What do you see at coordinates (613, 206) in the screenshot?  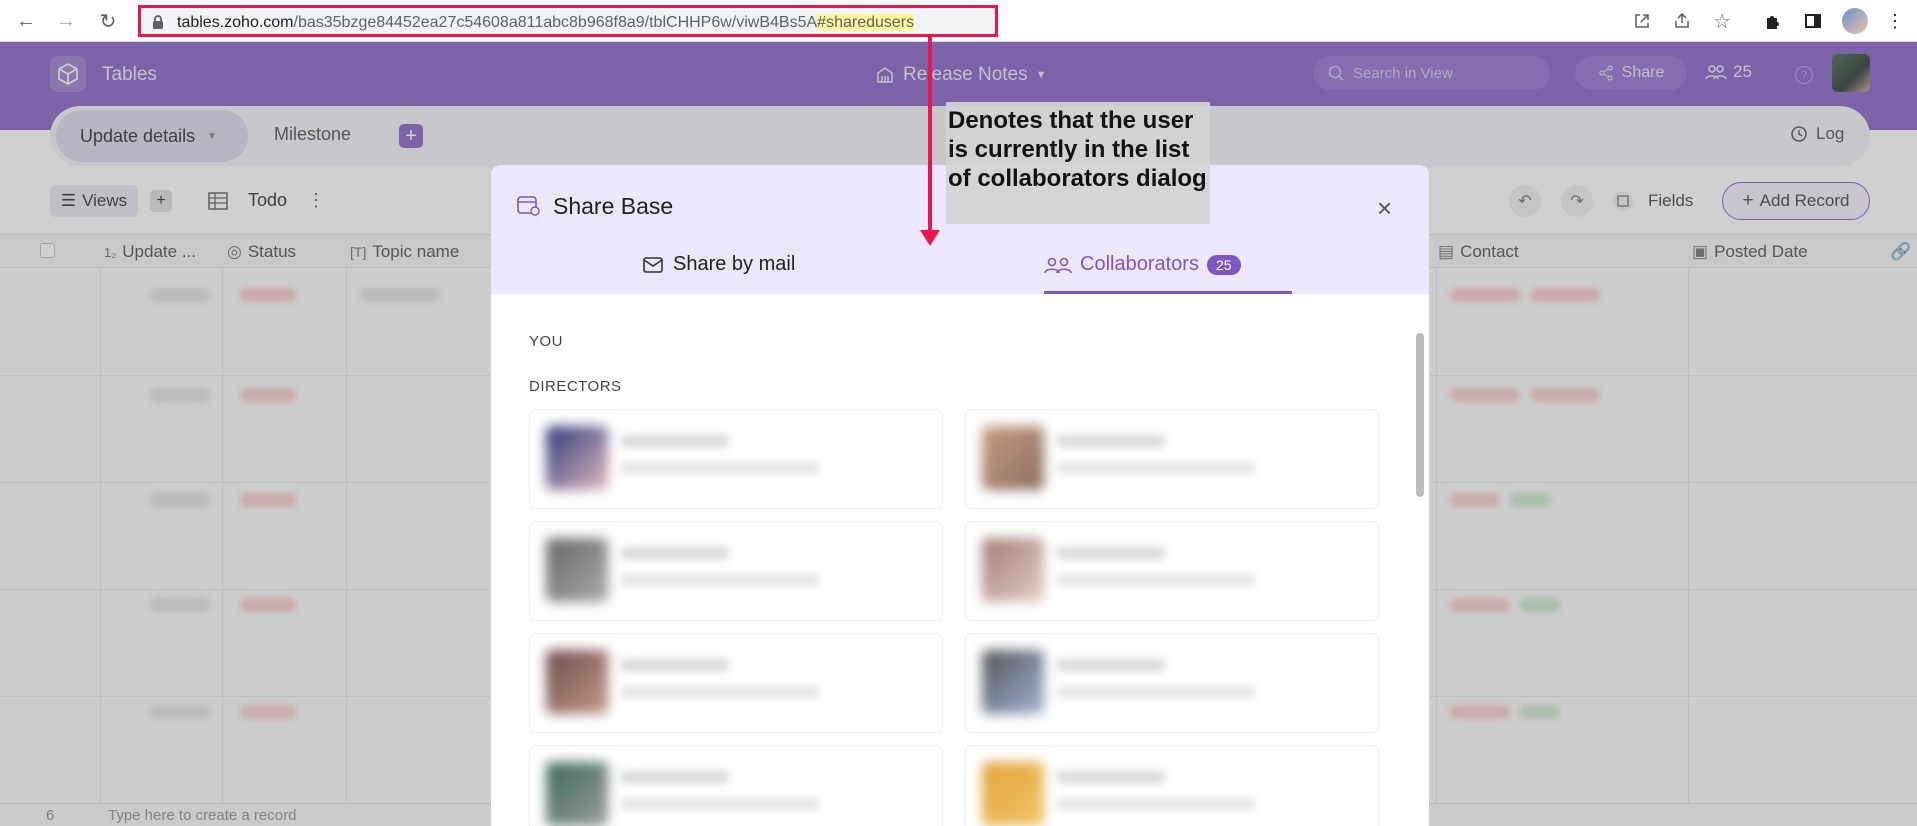 I see `dialog-title: Share Base` at bounding box center [613, 206].